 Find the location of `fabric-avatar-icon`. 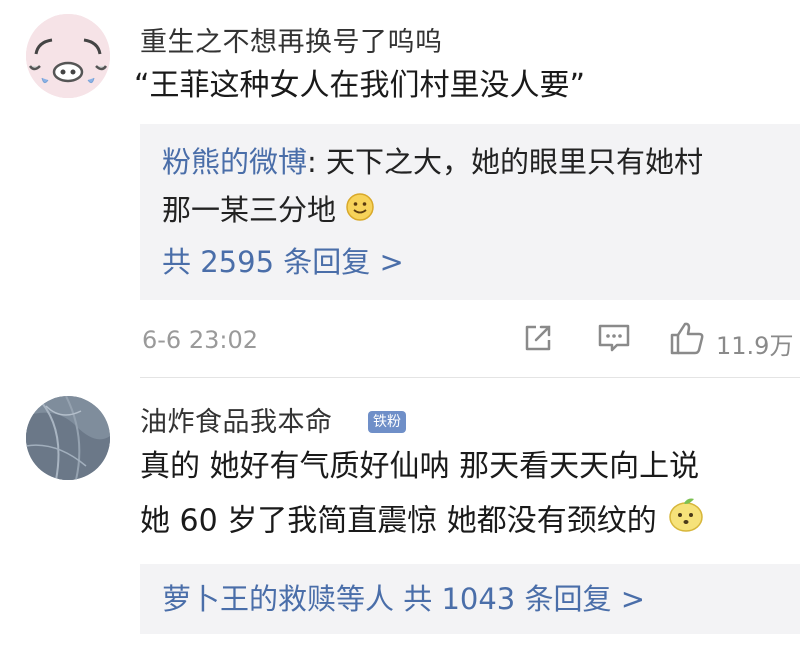

fabric-avatar-icon is located at coordinates (68, 438).